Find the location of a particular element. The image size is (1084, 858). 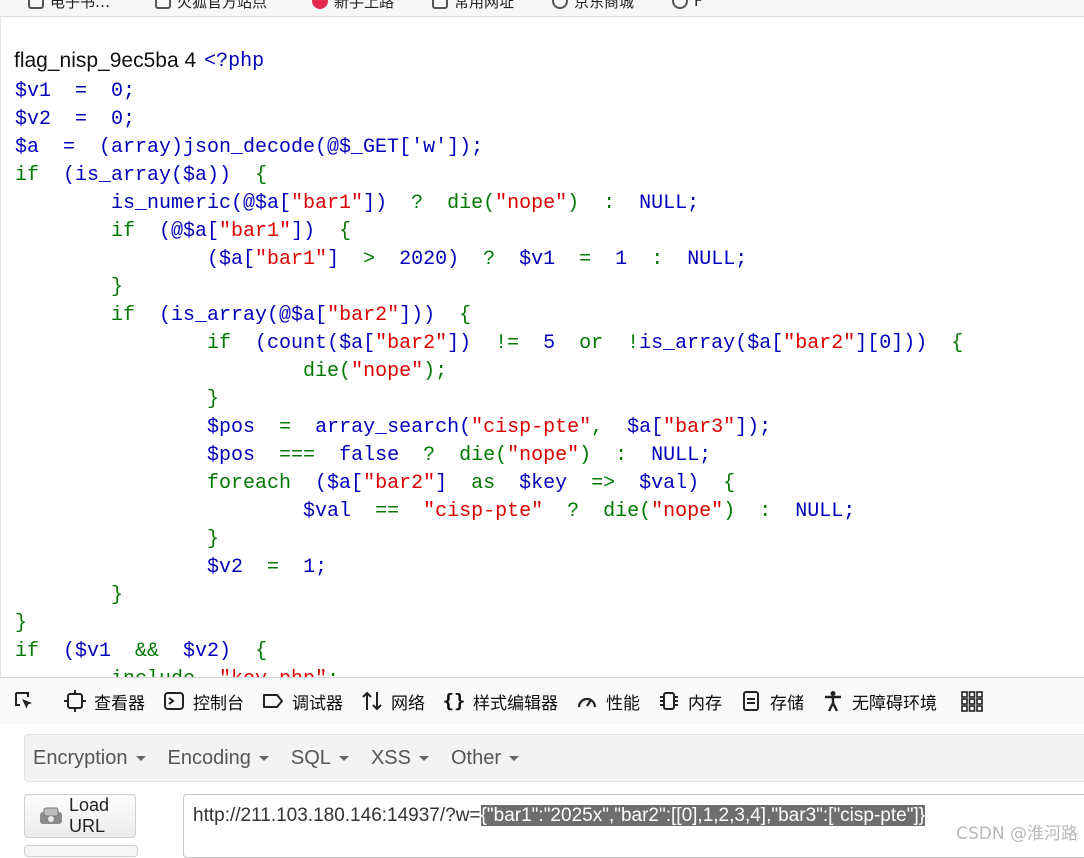

bookmark-item: 火狐官方站点 is located at coordinates (211, 5).